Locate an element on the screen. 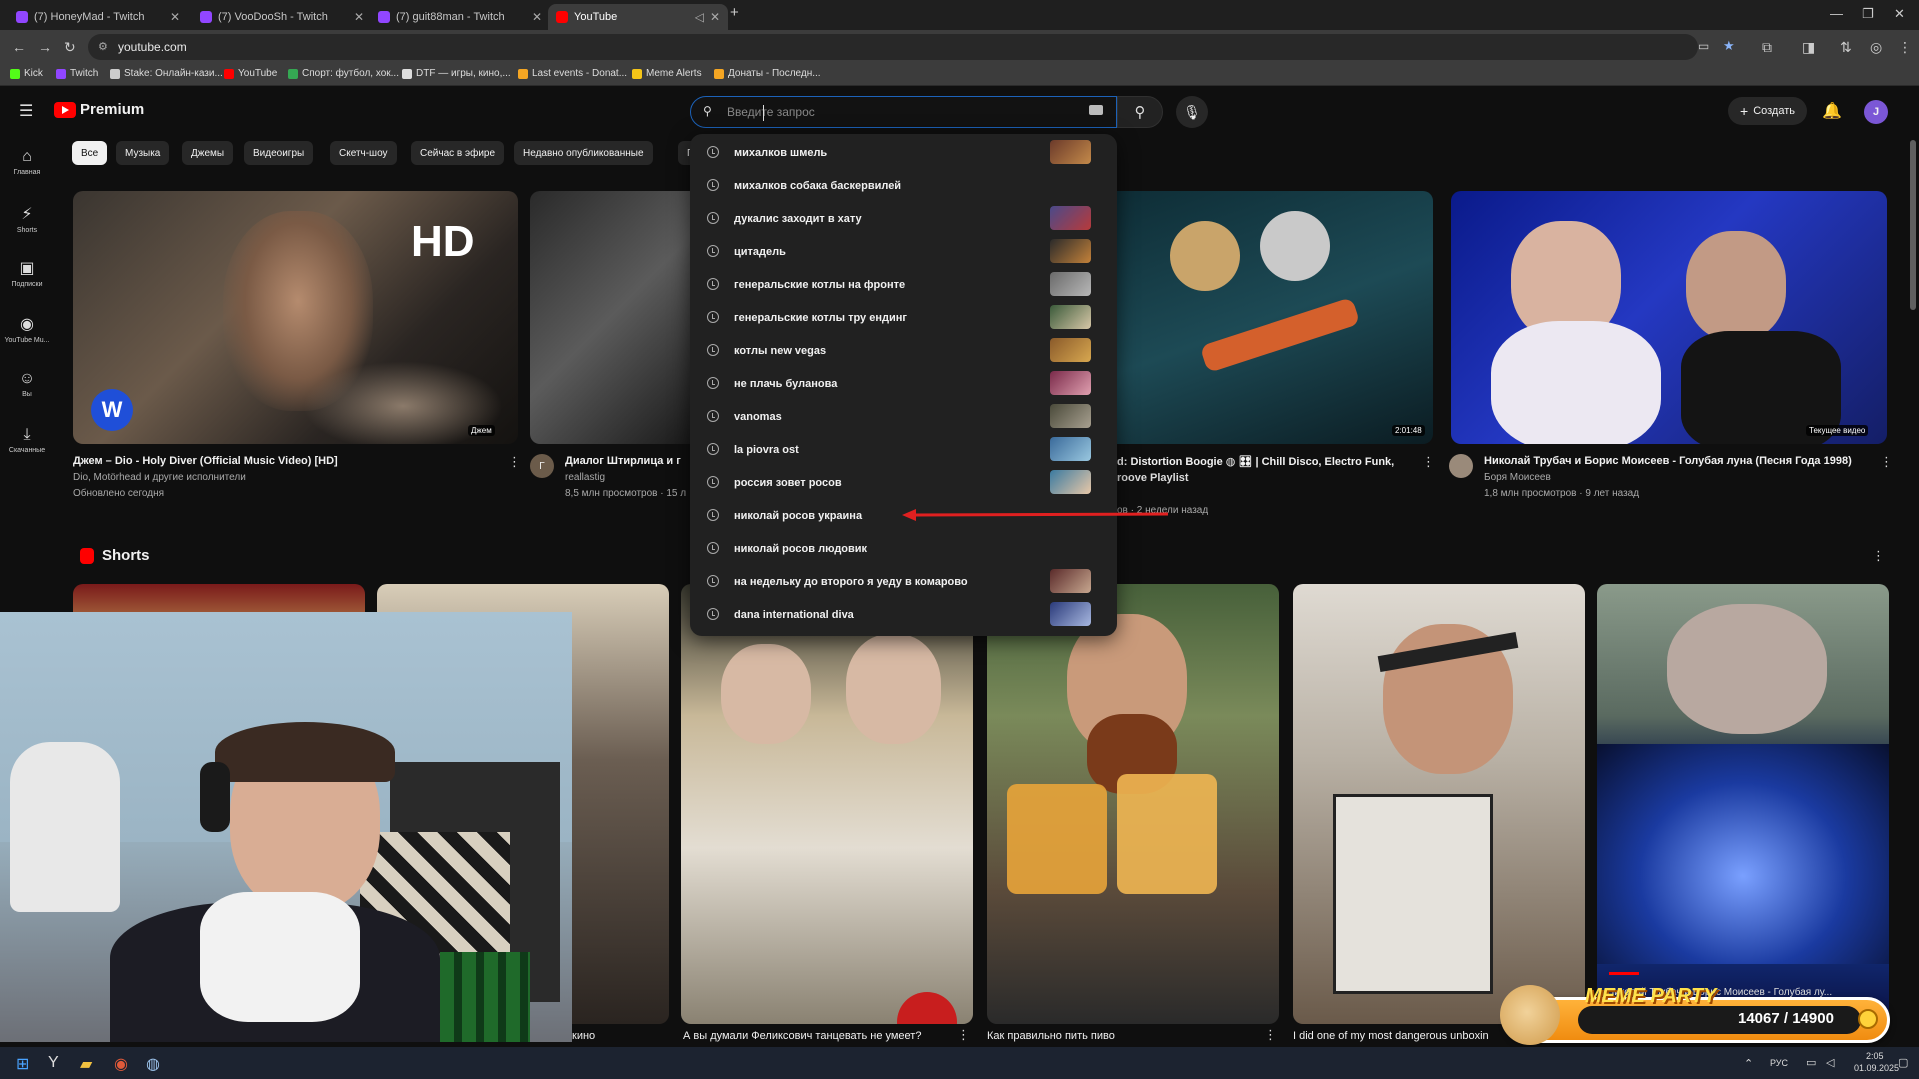  reload-icon: ↻ is located at coordinates (70, 47).